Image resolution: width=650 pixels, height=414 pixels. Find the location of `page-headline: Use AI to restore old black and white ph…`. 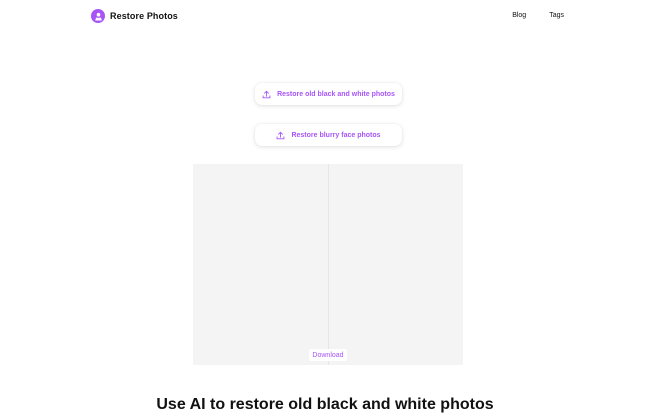

page-headline: Use AI to restore old black and white ph… is located at coordinates (325, 404).